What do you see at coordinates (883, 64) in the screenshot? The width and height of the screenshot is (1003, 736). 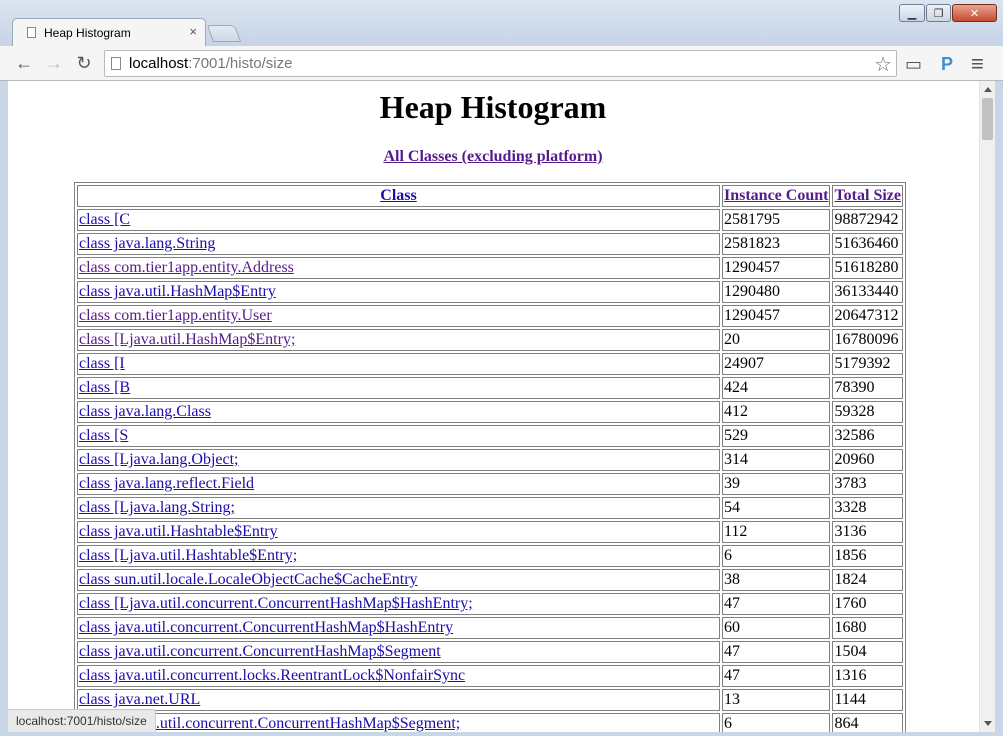 I see `bookmark-star-icon: ☆` at bounding box center [883, 64].